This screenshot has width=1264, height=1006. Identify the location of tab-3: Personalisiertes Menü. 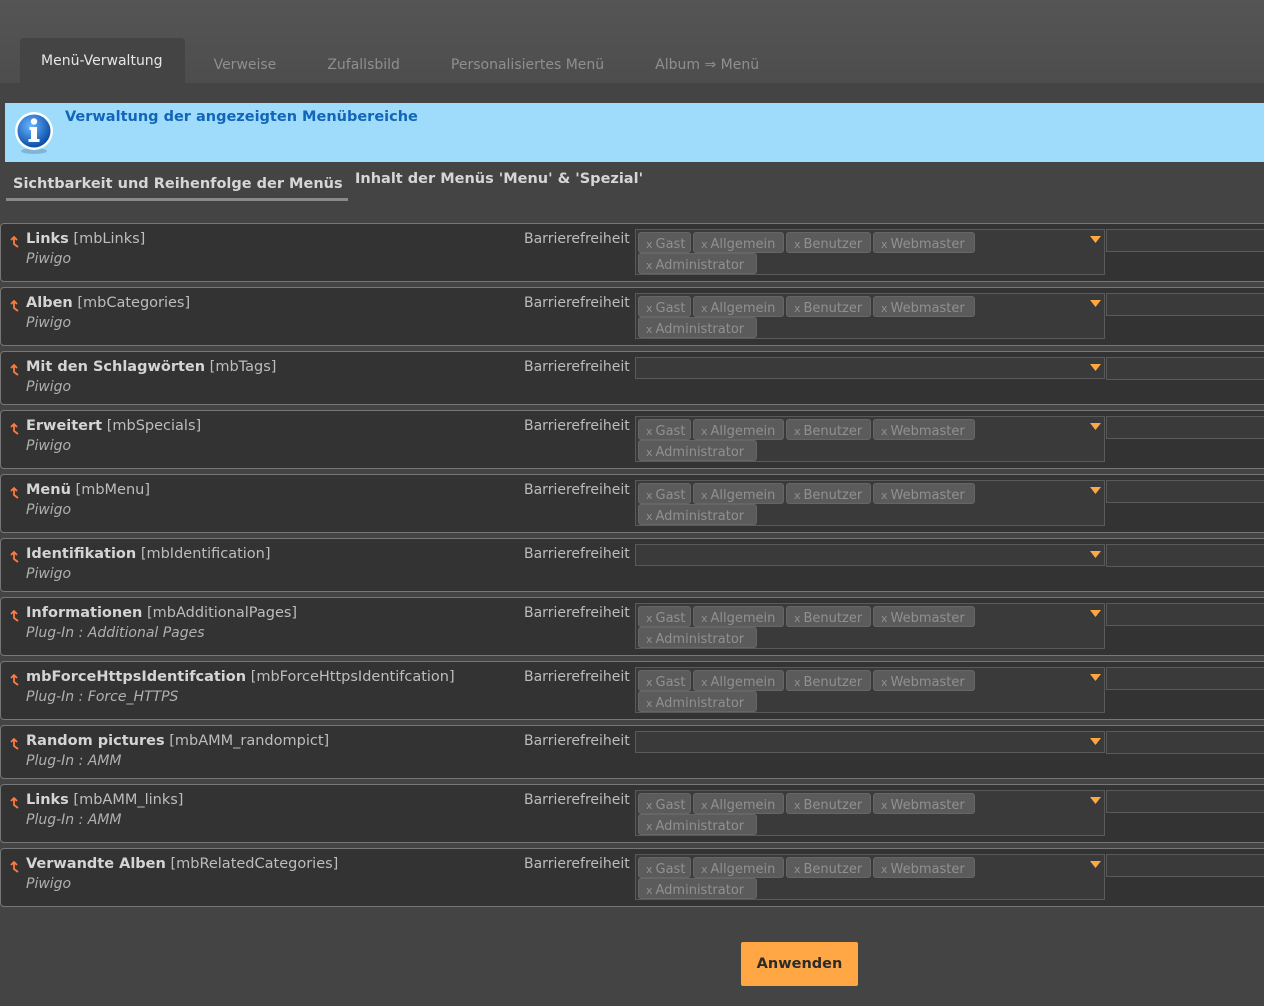
(528, 60).